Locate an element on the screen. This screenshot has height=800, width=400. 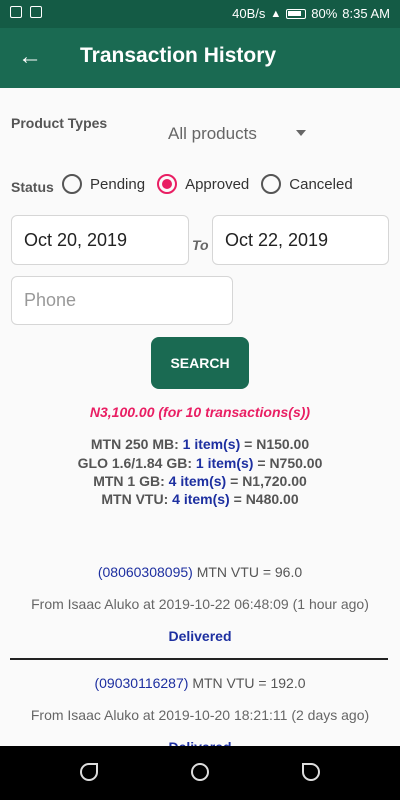
status-label: Status is located at coordinates (32, 187).